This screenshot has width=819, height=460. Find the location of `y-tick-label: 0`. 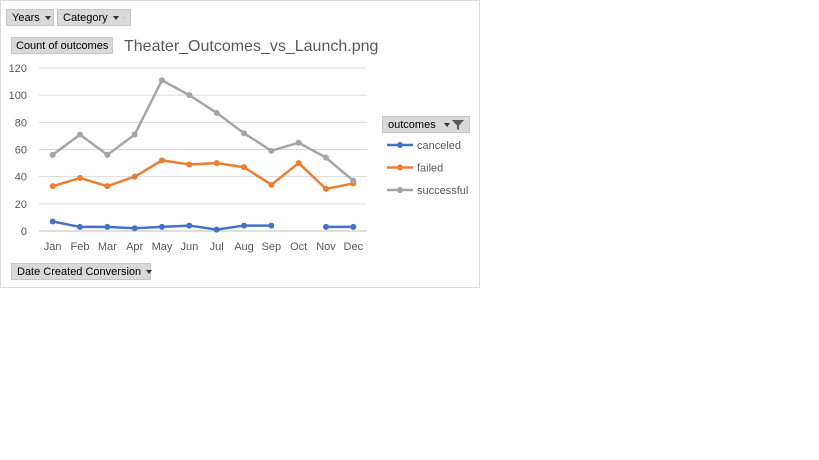

y-tick-label: 0 is located at coordinates (24, 232).